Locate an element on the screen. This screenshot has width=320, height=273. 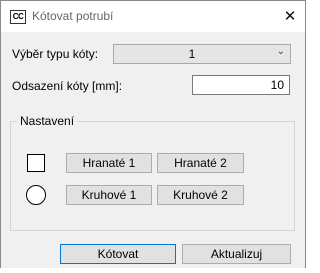
update-button: Aktualizuj is located at coordinates (236, 254).